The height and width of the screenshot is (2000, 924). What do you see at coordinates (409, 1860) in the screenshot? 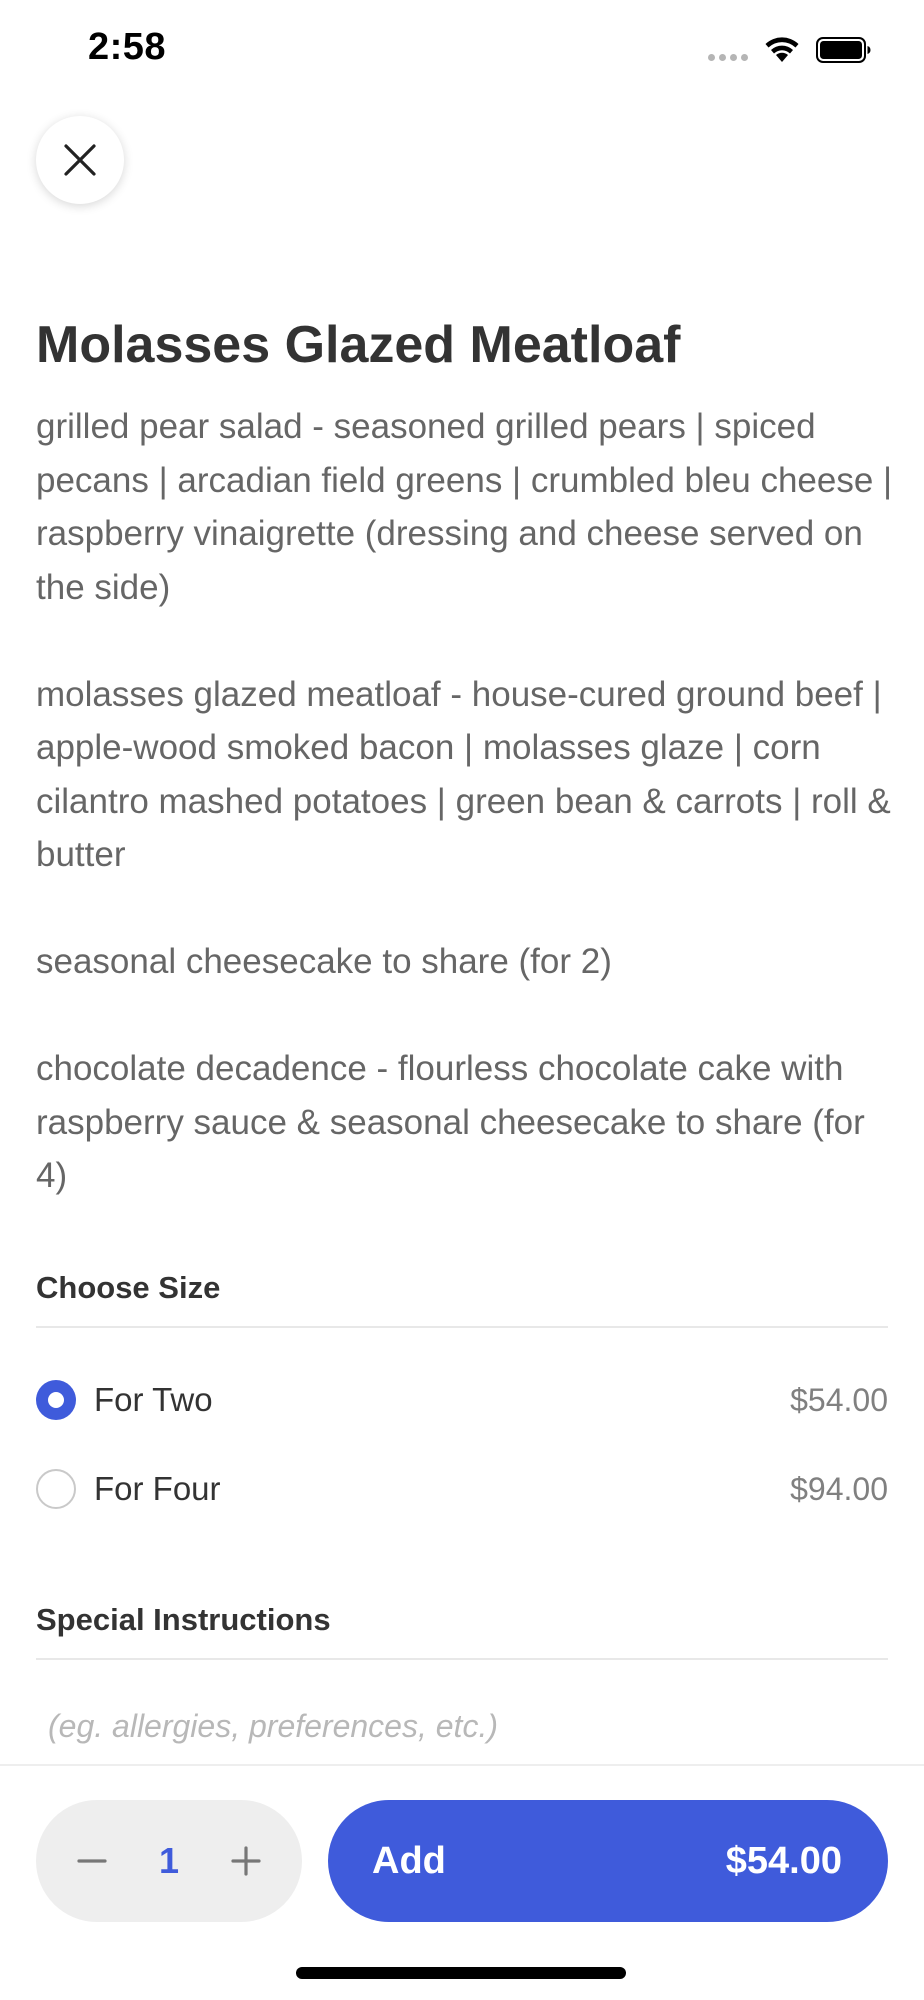
I see `add-button-label: Add` at bounding box center [409, 1860].